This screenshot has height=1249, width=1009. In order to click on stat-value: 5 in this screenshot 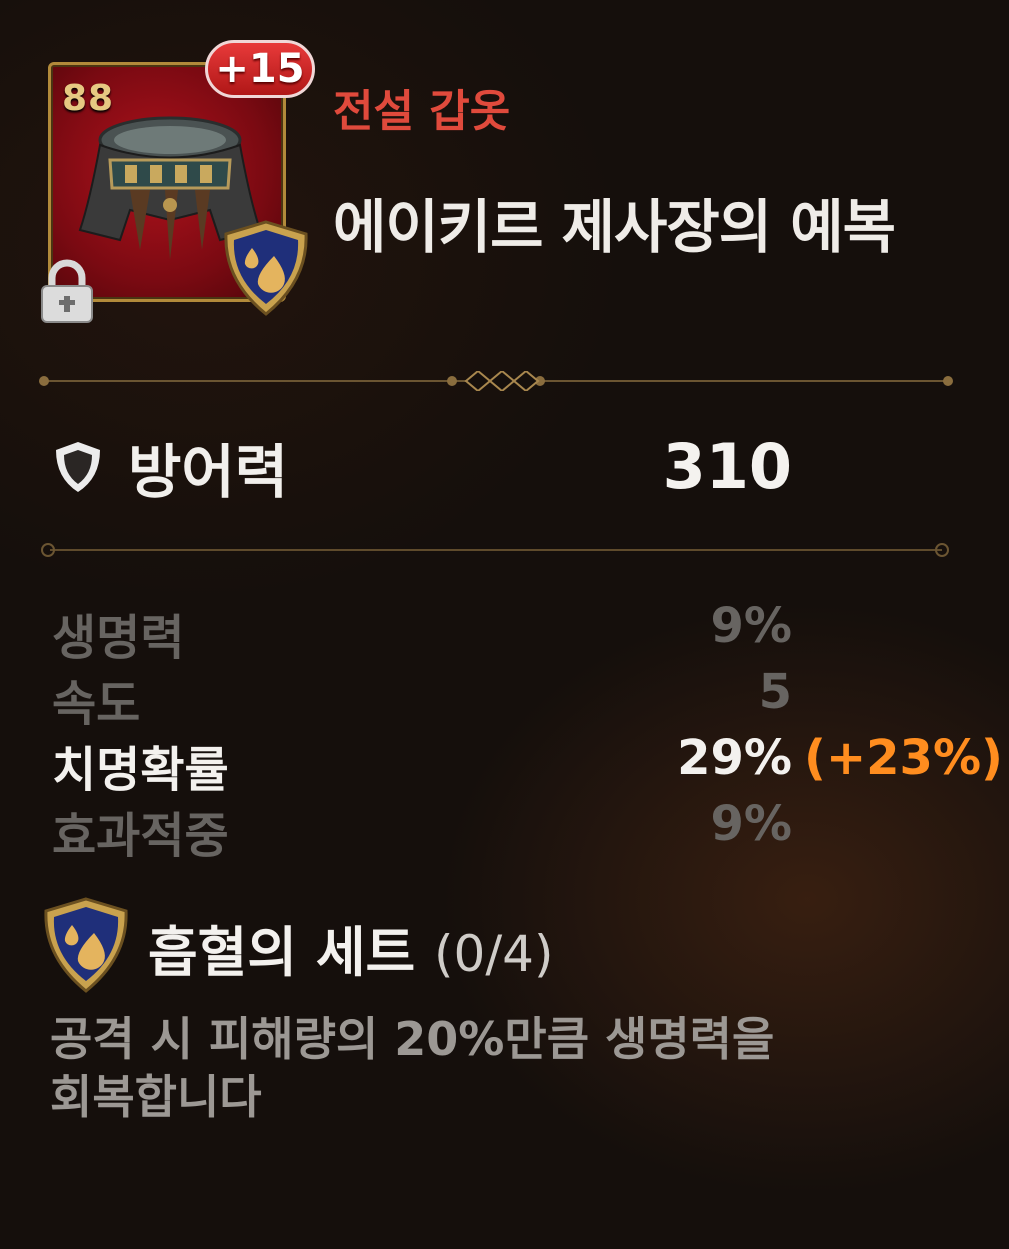, I will do `click(775, 692)`.